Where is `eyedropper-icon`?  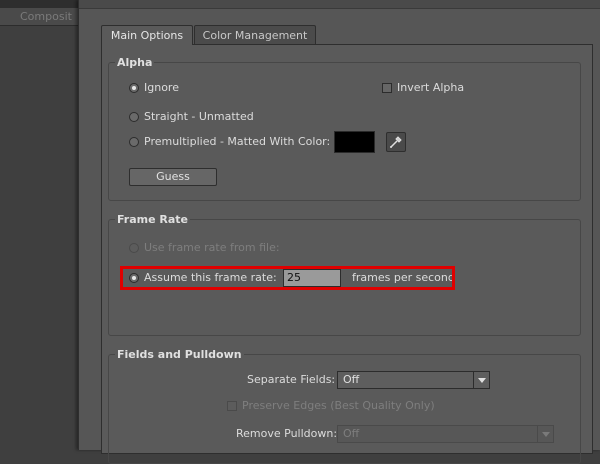
eyedropper-icon is located at coordinates (396, 142).